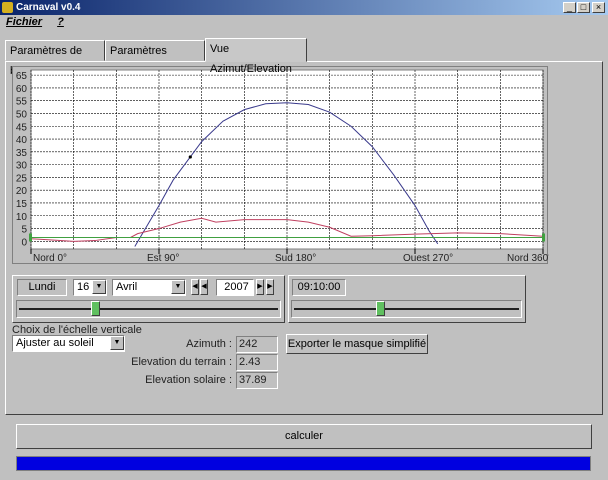 The height and width of the screenshot is (480, 608). What do you see at coordinates (55, 58) in the screenshot?
I see `tab-parametres-base: Paramètres de base` at bounding box center [55, 58].